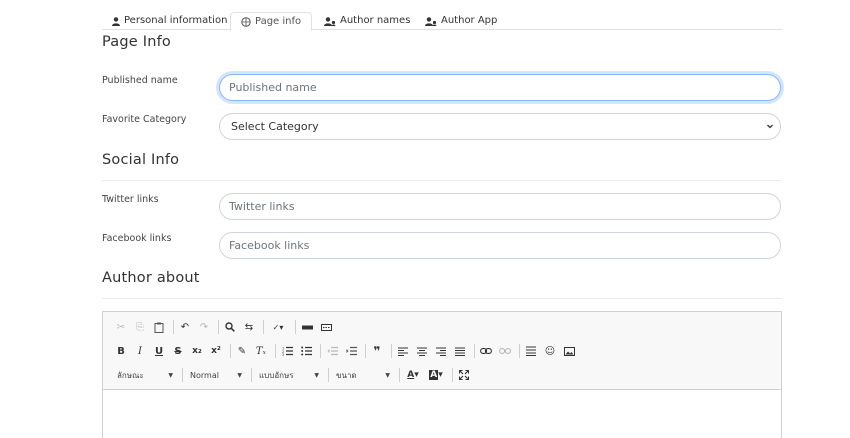 The image size is (850, 438). Describe the element at coordinates (141, 160) in the screenshot. I see `social-info-title: Social Info` at that location.